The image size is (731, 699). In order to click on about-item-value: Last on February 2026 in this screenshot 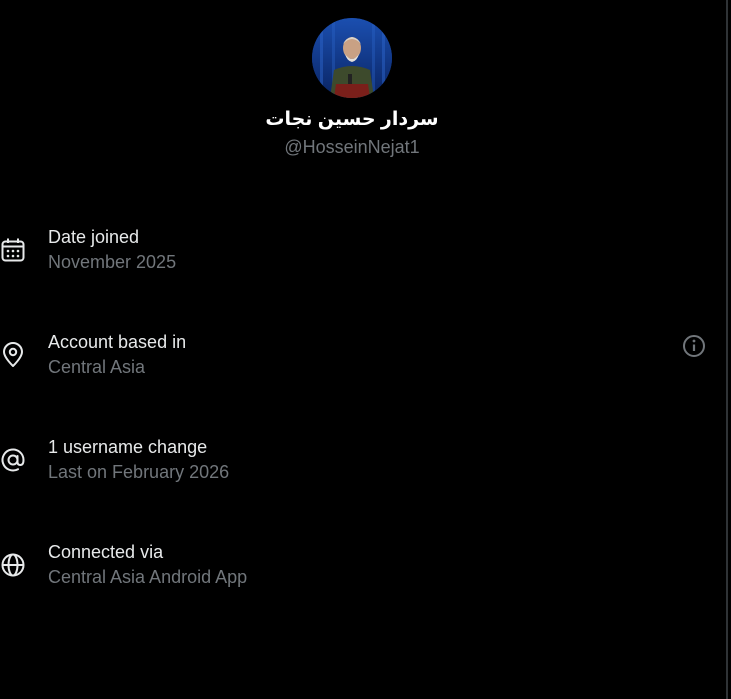, I will do `click(139, 472)`.